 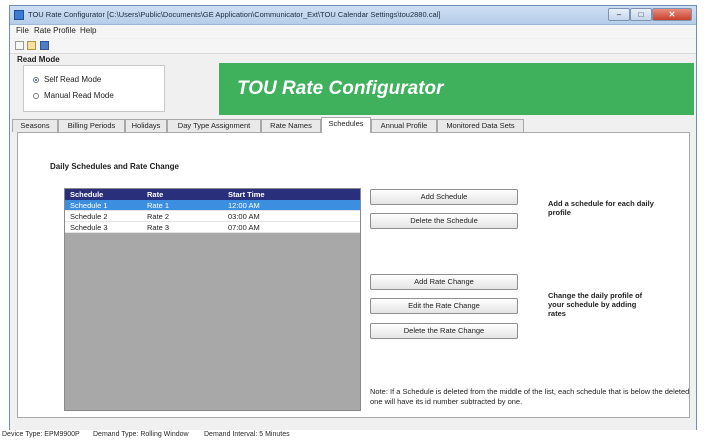 I want to click on table-row: Schedule 2 Rate 2 03:00 AM, so click(x=212, y=216).